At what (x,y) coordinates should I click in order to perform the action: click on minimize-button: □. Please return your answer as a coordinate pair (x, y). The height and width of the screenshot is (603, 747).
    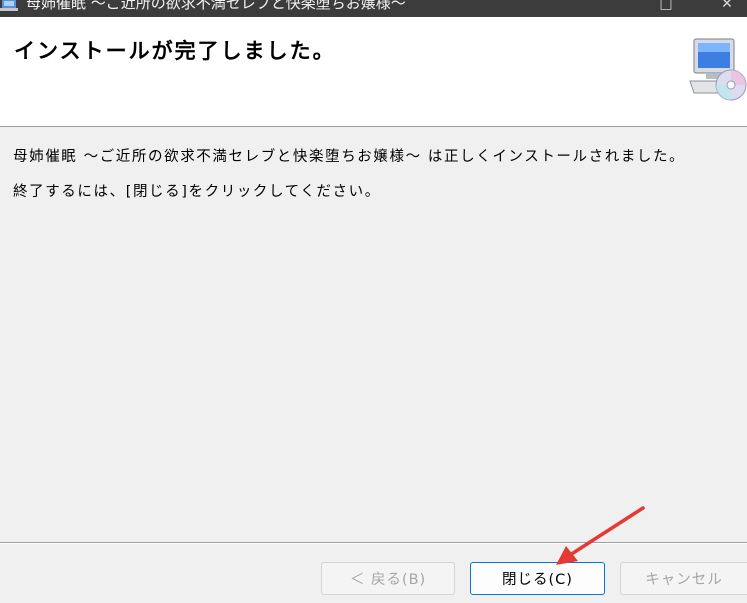
    Looking at the image, I should click on (666, 8).